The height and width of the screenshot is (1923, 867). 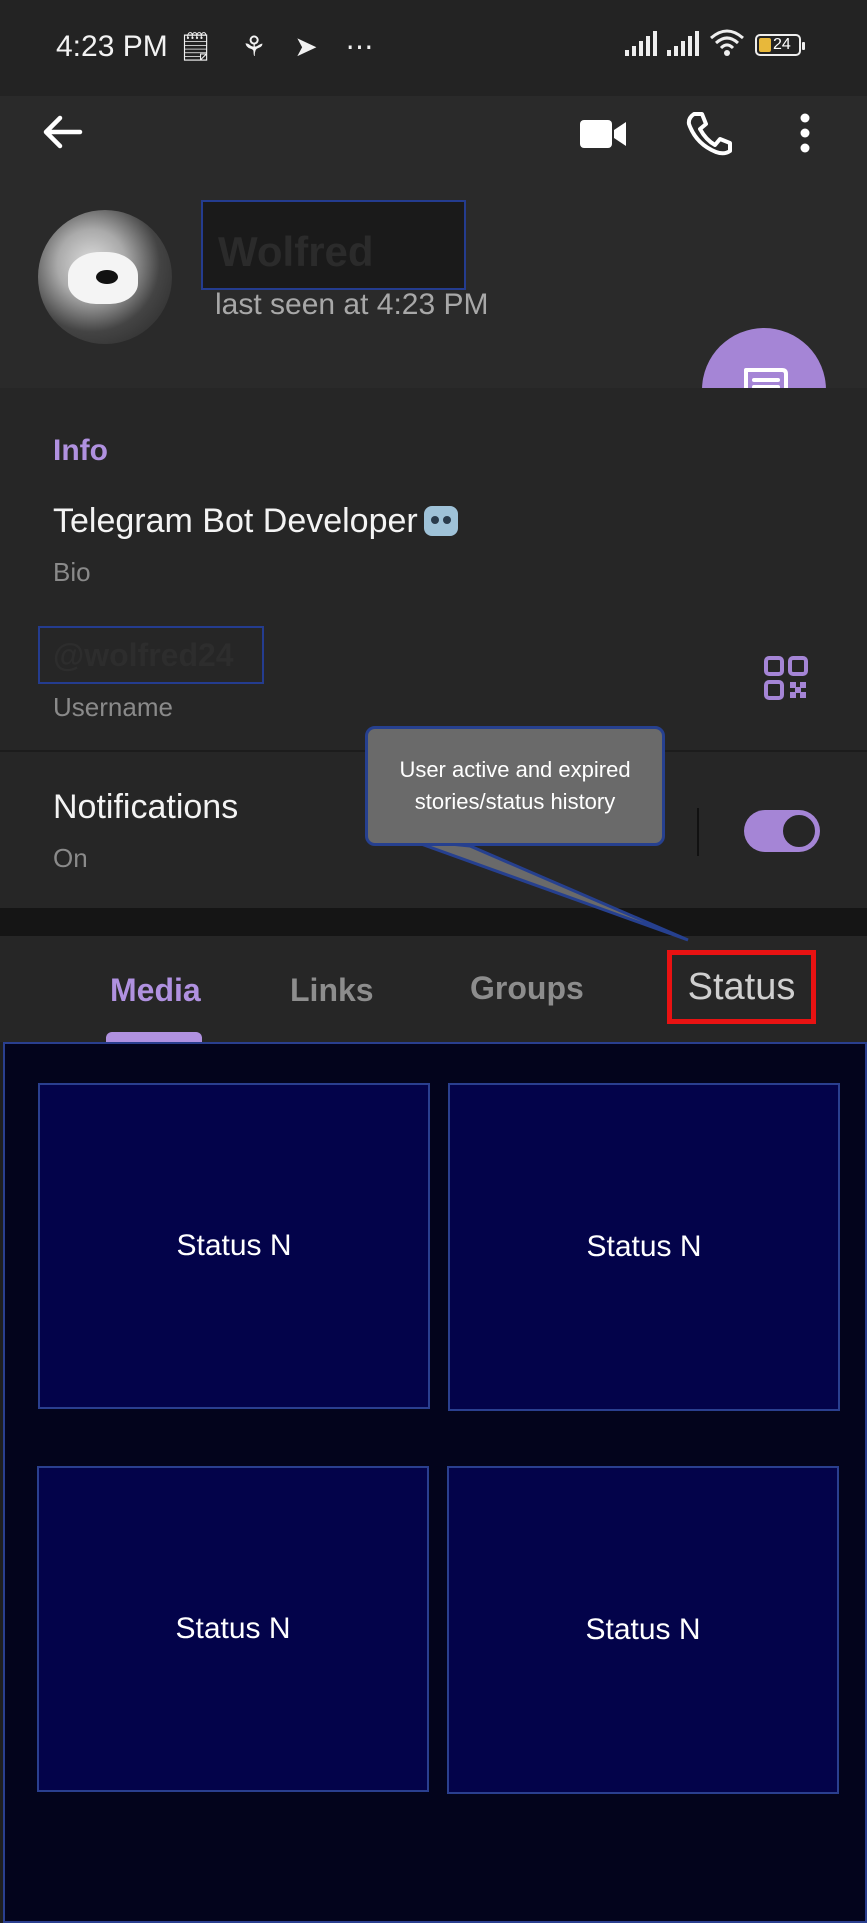 What do you see at coordinates (332, 990) in the screenshot?
I see `tab-links: Links` at bounding box center [332, 990].